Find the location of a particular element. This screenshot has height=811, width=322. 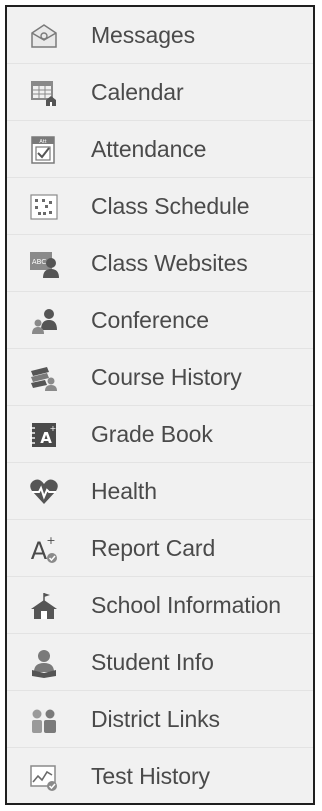

attendance-check-icon: Att is located at coordinates (44, 150).